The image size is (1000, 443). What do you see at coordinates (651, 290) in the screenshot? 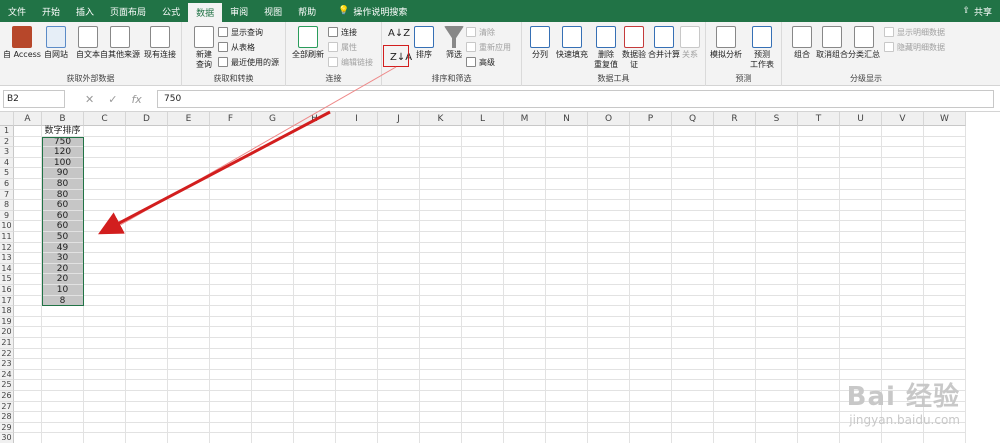
I see `cell-P16` at bounding box center [651, 290].